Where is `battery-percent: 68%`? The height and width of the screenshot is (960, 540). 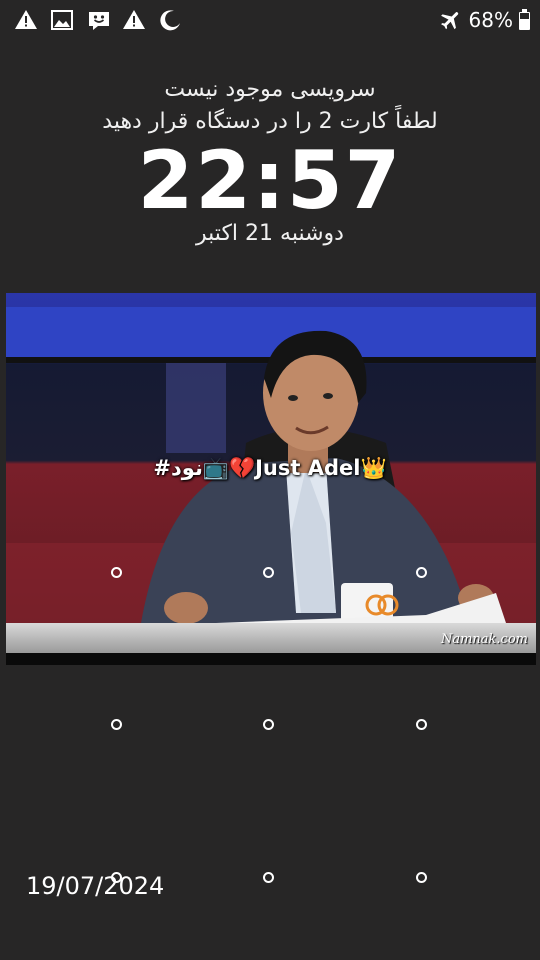 battery-percent: 68% is located at coordinates (490, 20).